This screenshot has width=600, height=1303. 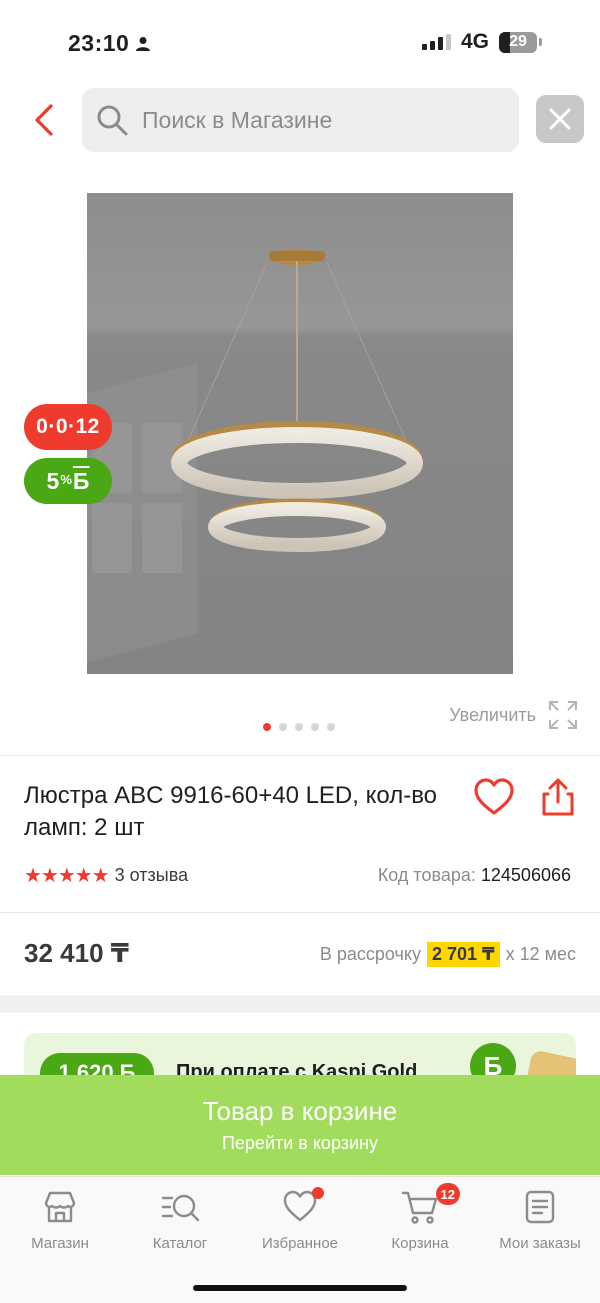 I want to click on sku: Код товара: 124506066, so click(x=474, y=875).